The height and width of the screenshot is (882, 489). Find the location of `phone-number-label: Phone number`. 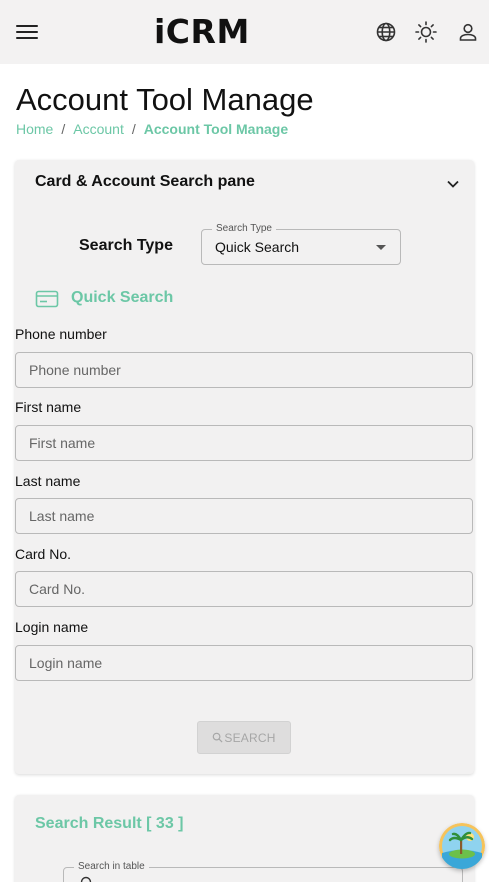

phone-number-label: Phone number is located at coordinates (61, 334).